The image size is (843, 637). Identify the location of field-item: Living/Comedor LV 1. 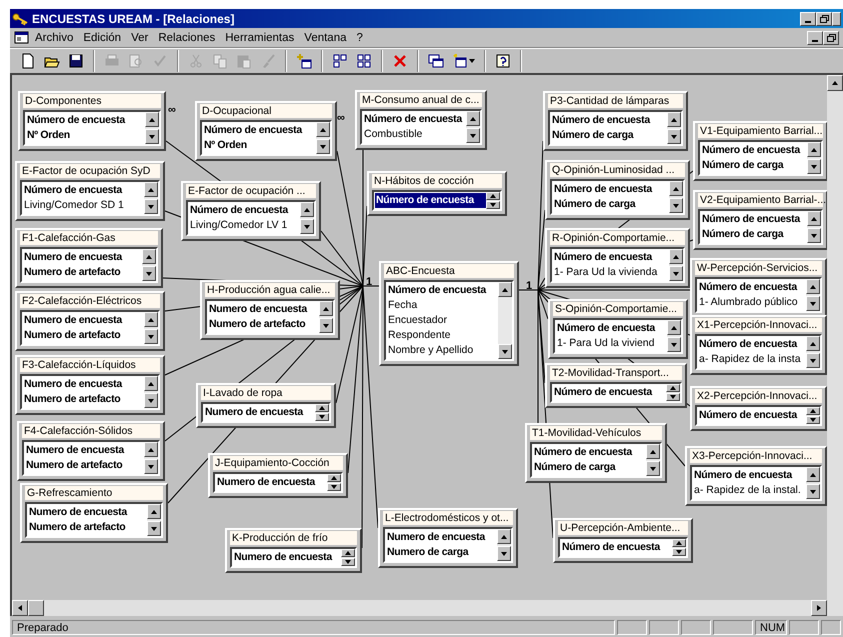
(244, 225).